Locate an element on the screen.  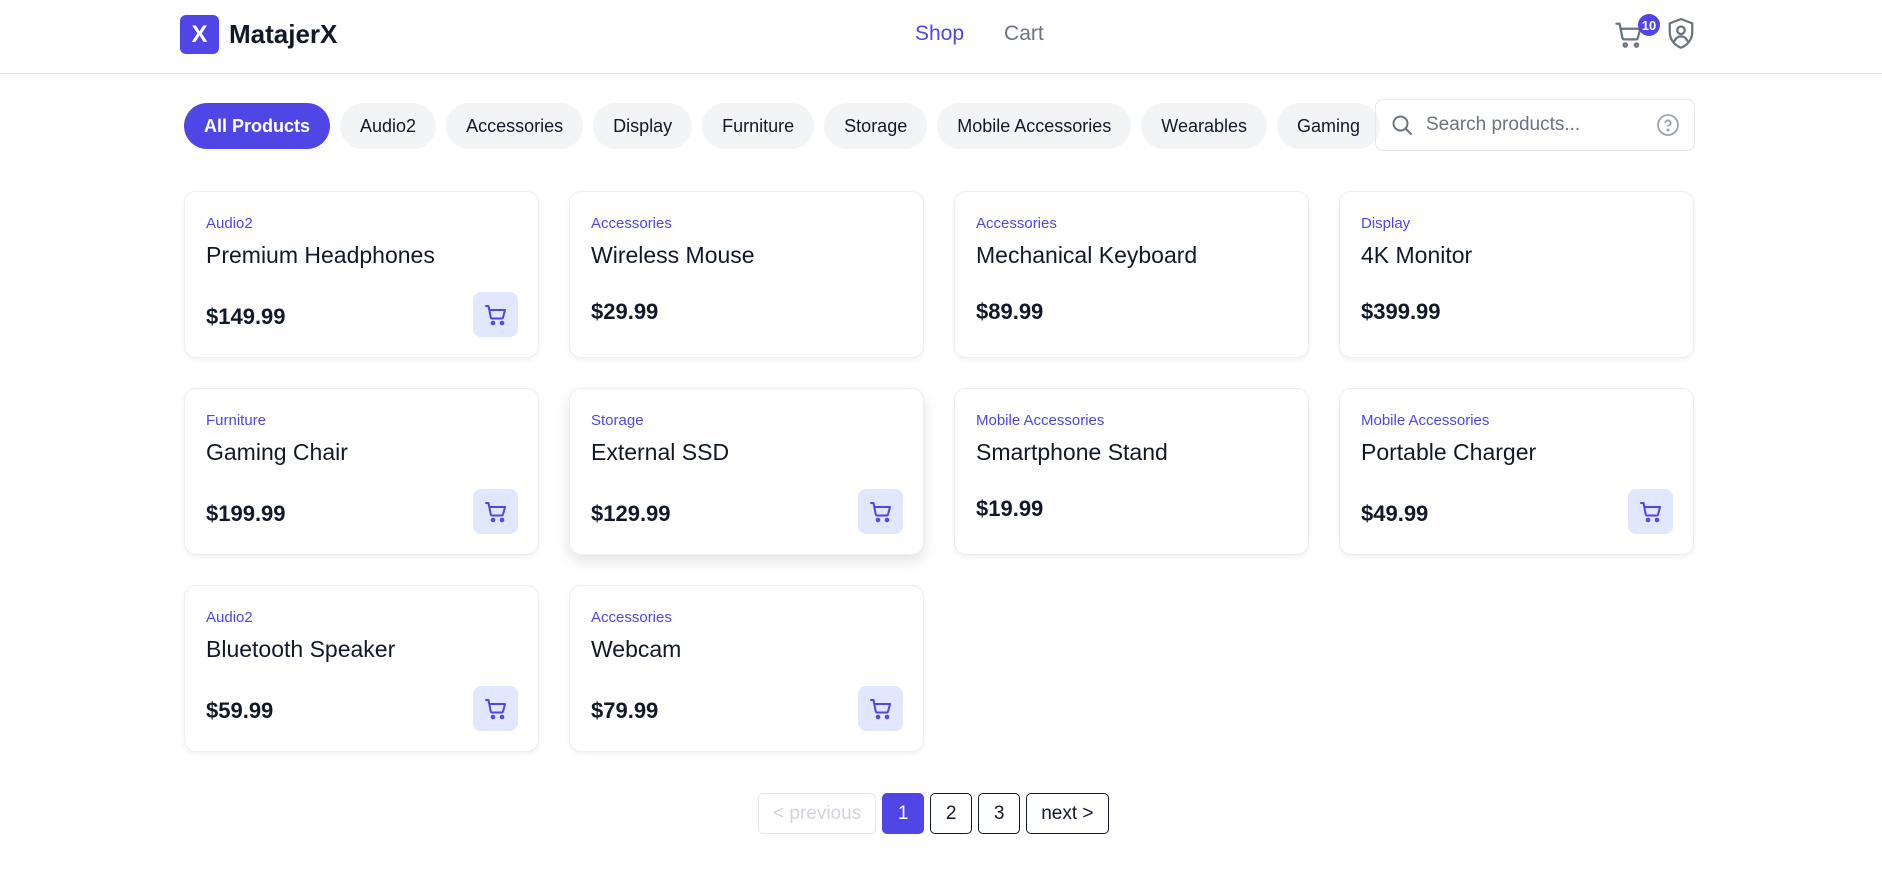
filter-chip-display: Display is located at coordinates (643, 126).